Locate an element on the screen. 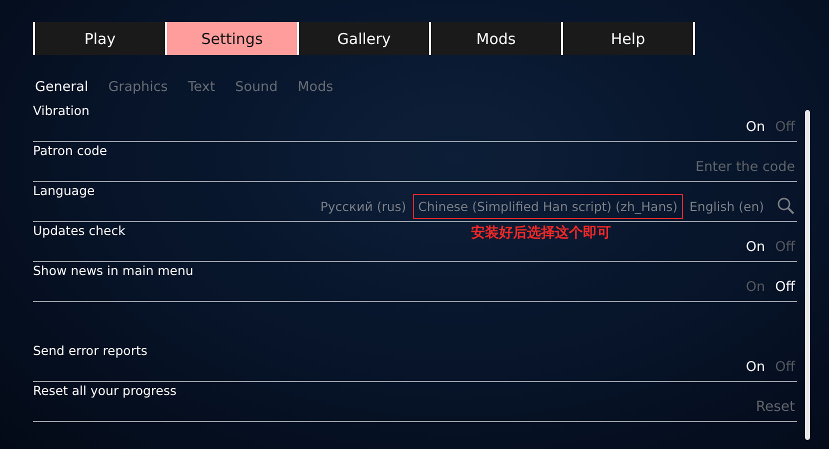  section-tab: Sound is located at coordinates (256, 87).